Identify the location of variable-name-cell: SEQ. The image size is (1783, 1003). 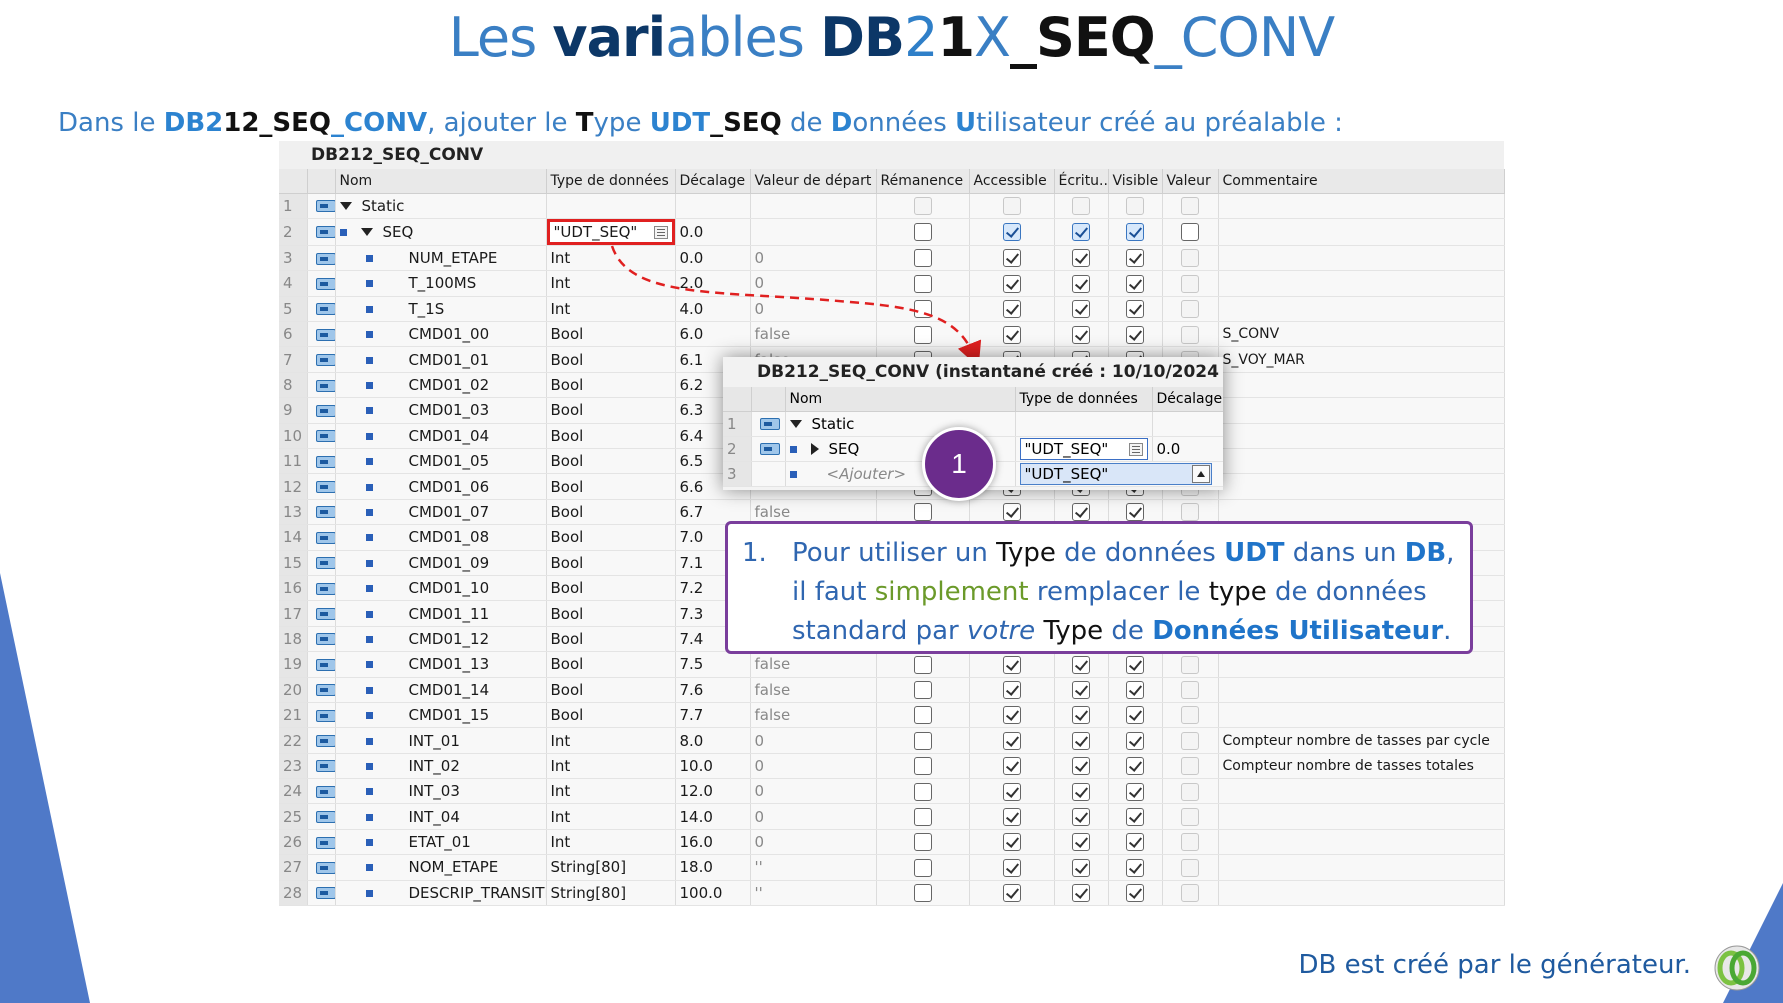
(441, 232).